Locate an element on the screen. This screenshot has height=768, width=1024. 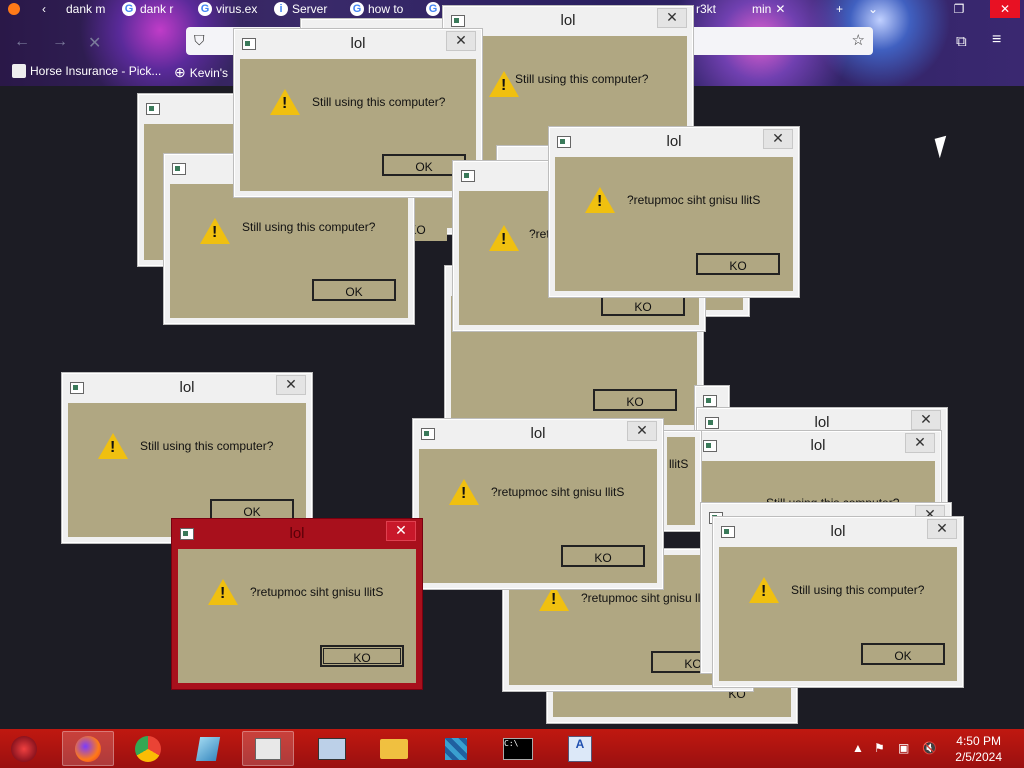
chrome-icon is located at coordinates (148, 748).